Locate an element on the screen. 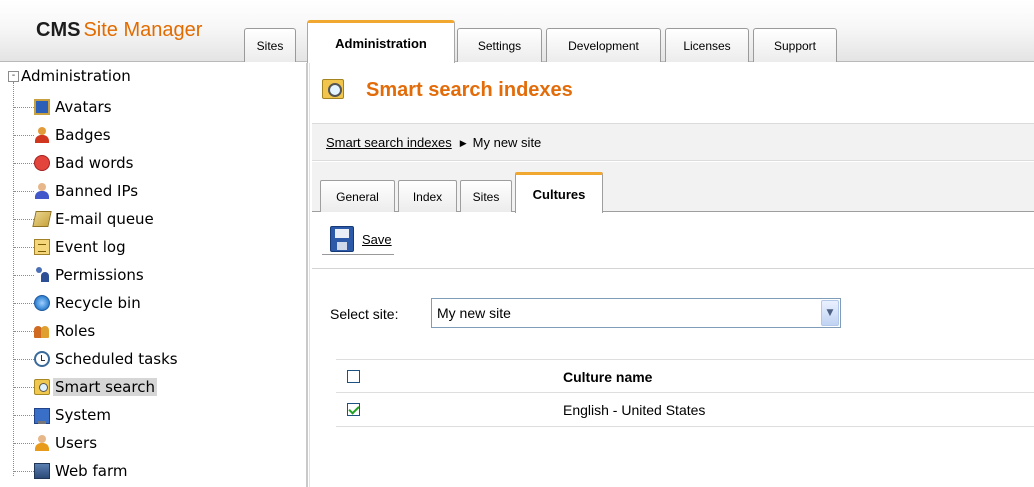 The width and height of the screenshot is (1034, 487). tree-item-web-farm: Web farm is located at coordinates (71, 471).